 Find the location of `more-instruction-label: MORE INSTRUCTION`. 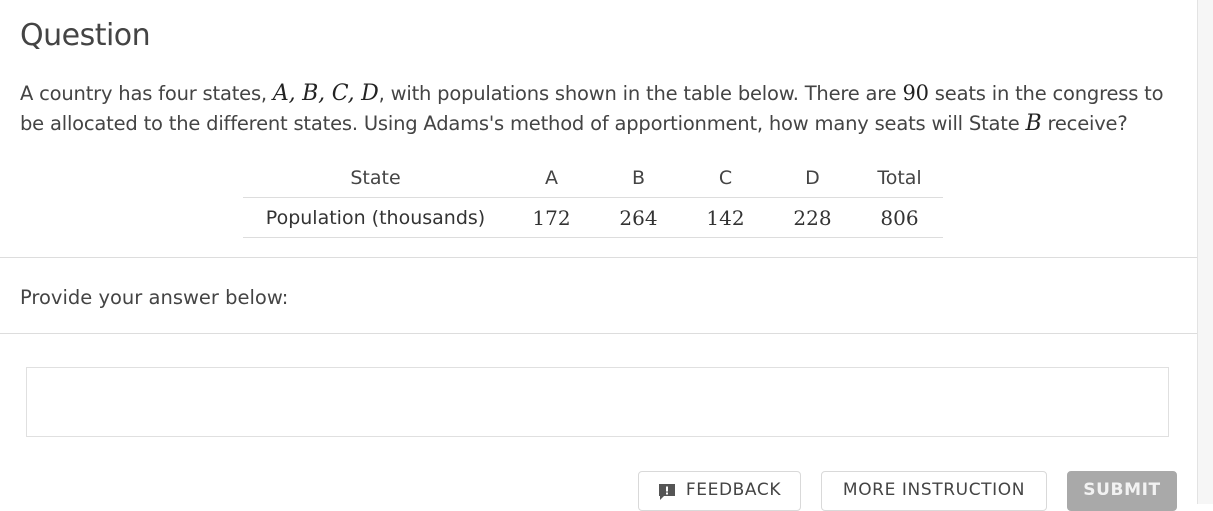

more-instruction-label: MORE INSTRUCTION is located at coordinates (934, 490).